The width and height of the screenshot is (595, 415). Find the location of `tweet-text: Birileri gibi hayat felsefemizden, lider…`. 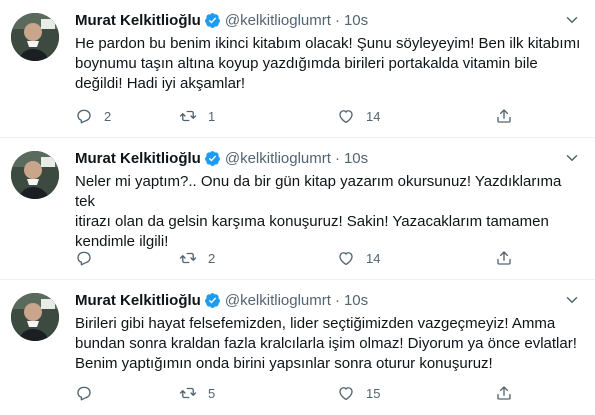

tweet-text: Birileri gibi hayat felsefemizden, lider… is located at coordinates (326, 343).